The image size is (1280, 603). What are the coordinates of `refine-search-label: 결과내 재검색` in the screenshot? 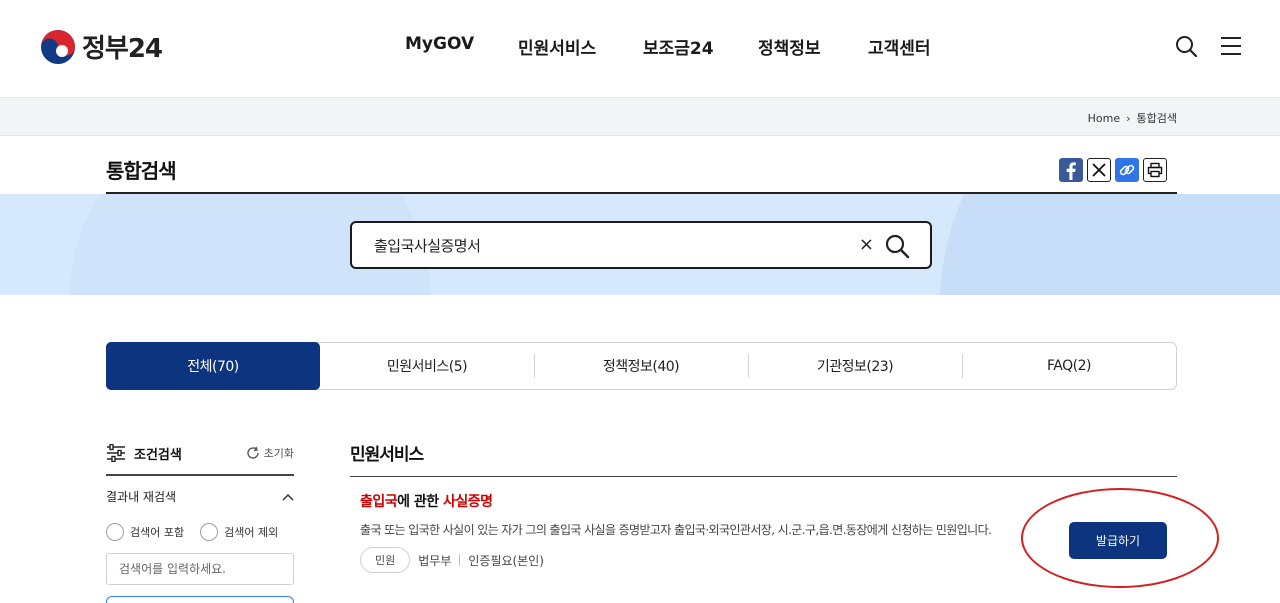 It's located at (141, 497).